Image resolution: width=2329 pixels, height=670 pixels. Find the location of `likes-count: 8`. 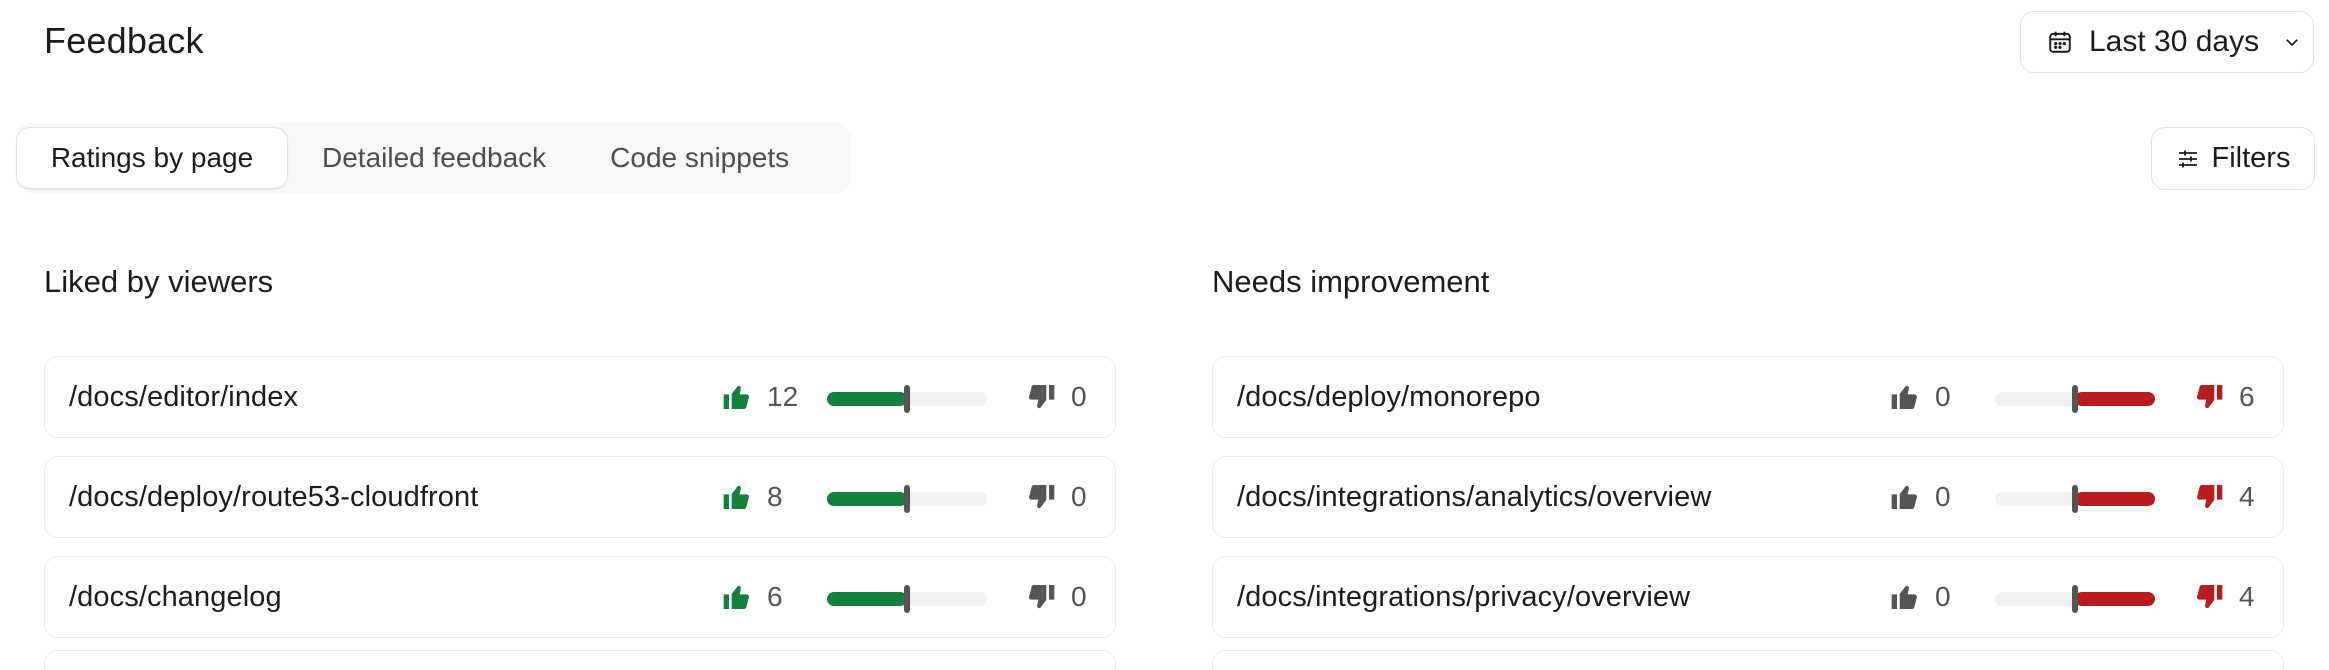

likes-count: 8 is located at coordinates (775, 496).